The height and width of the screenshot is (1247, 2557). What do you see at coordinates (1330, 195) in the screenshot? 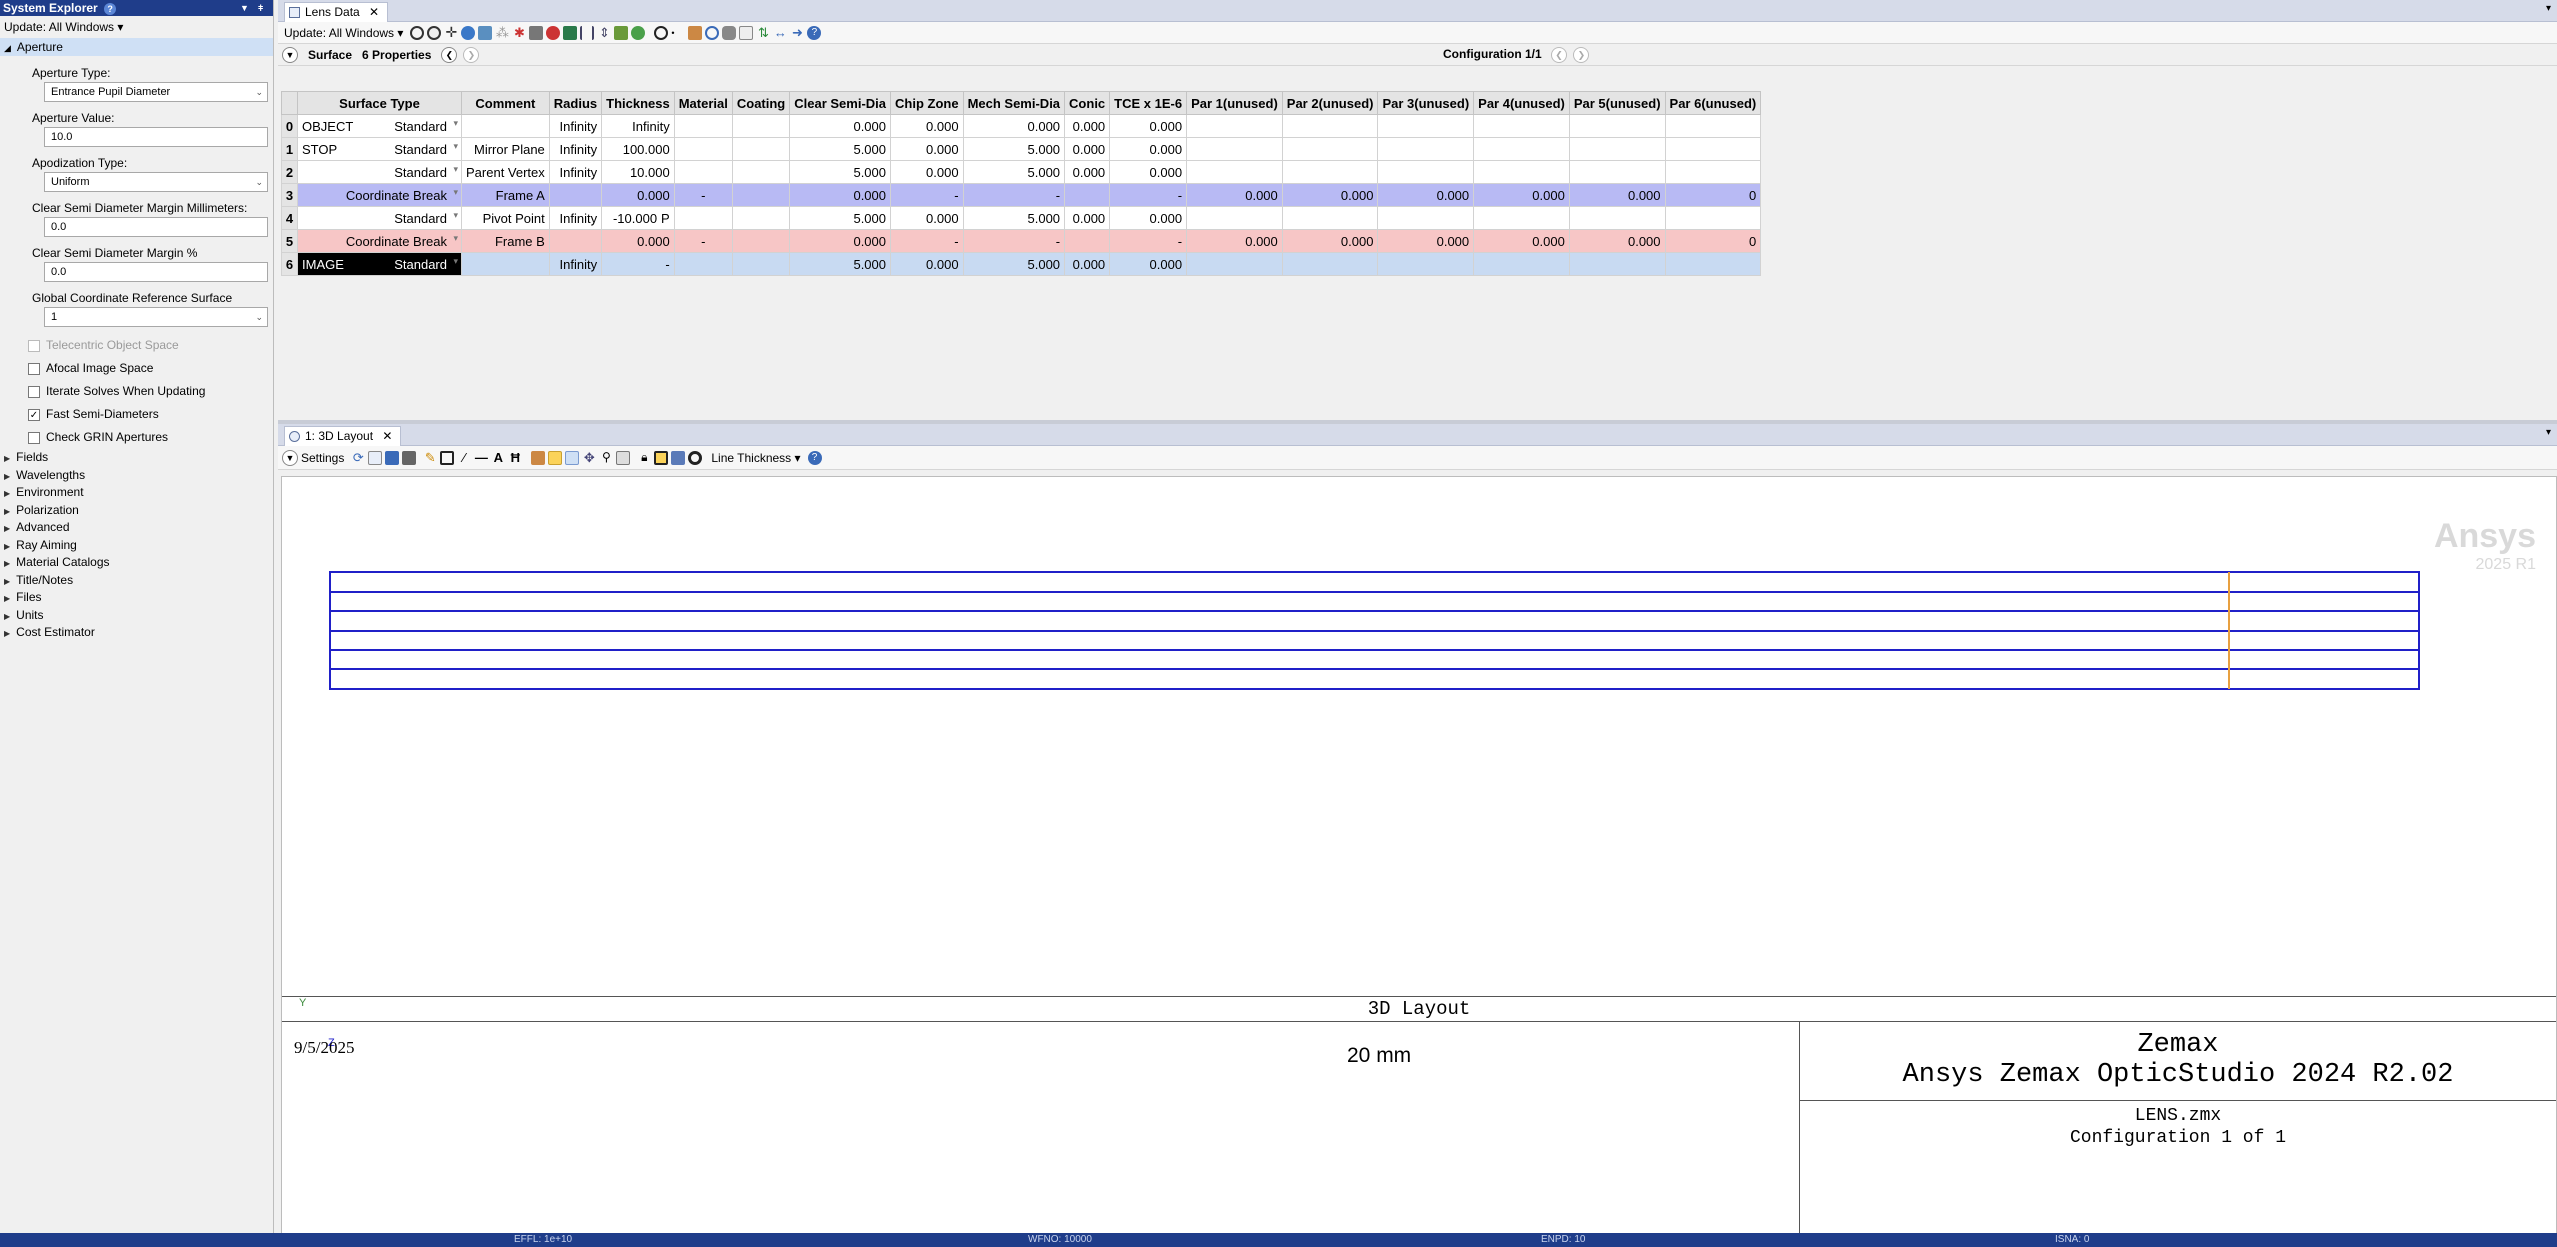
I see `cell-p2: 0.000` at bounding box center [1330, 195].